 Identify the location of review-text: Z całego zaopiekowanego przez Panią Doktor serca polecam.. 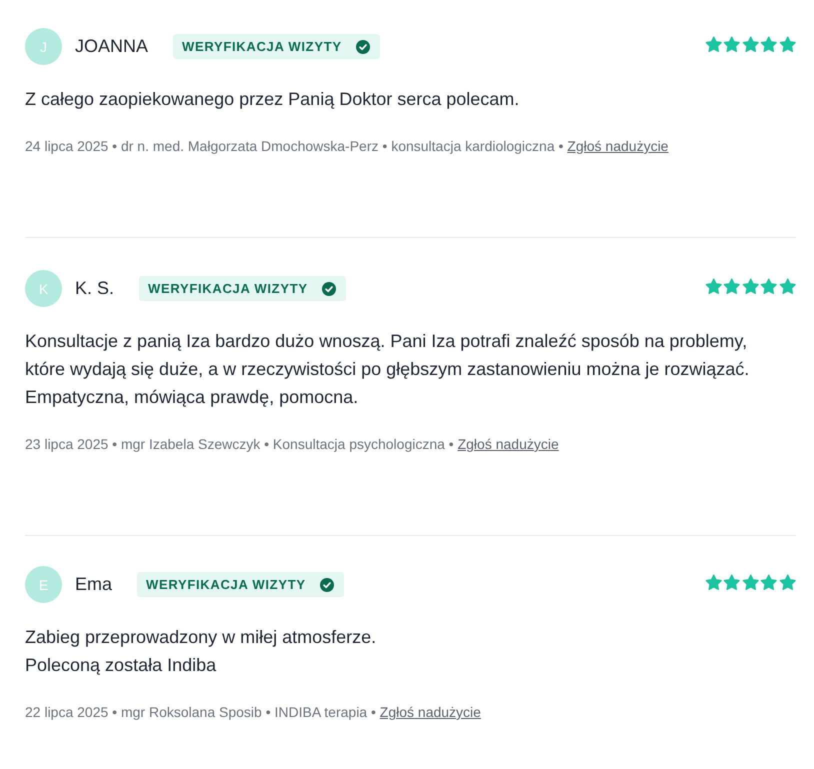
(272, 99).